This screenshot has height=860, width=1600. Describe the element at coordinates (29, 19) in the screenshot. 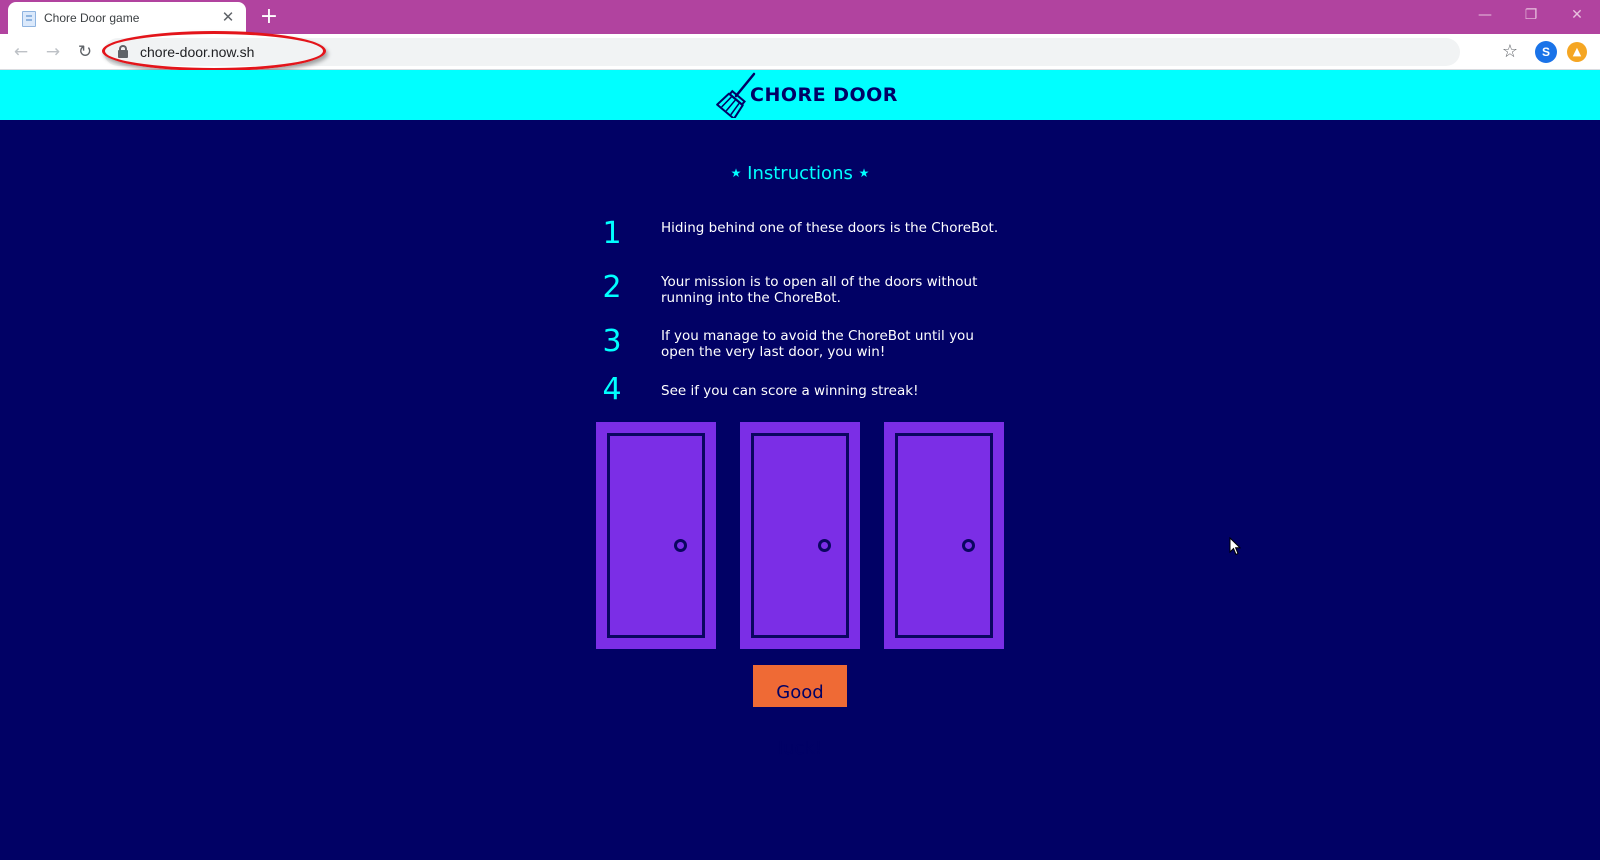

I see `page-favicon-icon` at that location.